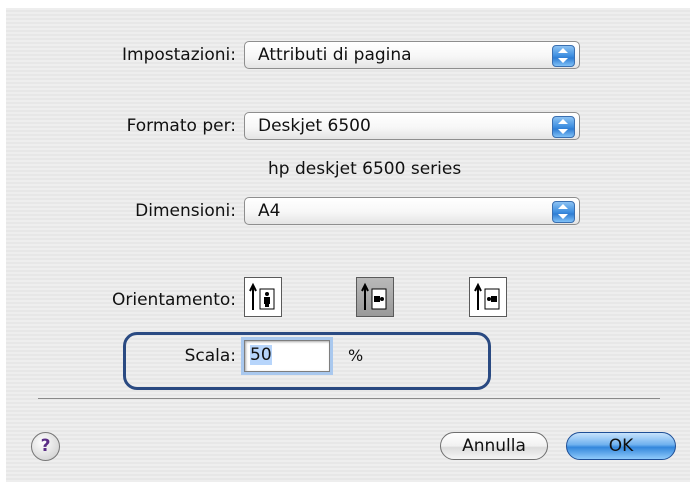 The height and width of the screenshot is (490, 696). Describe the element at coordinates (174, 300) in the screenshot. I see `orientation-label: Orientamento:` at that location.